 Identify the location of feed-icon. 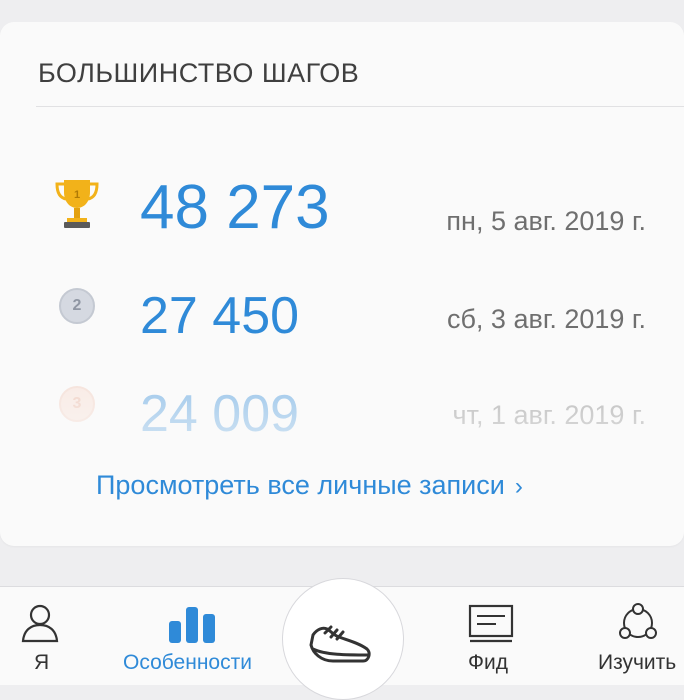
(491, 623).